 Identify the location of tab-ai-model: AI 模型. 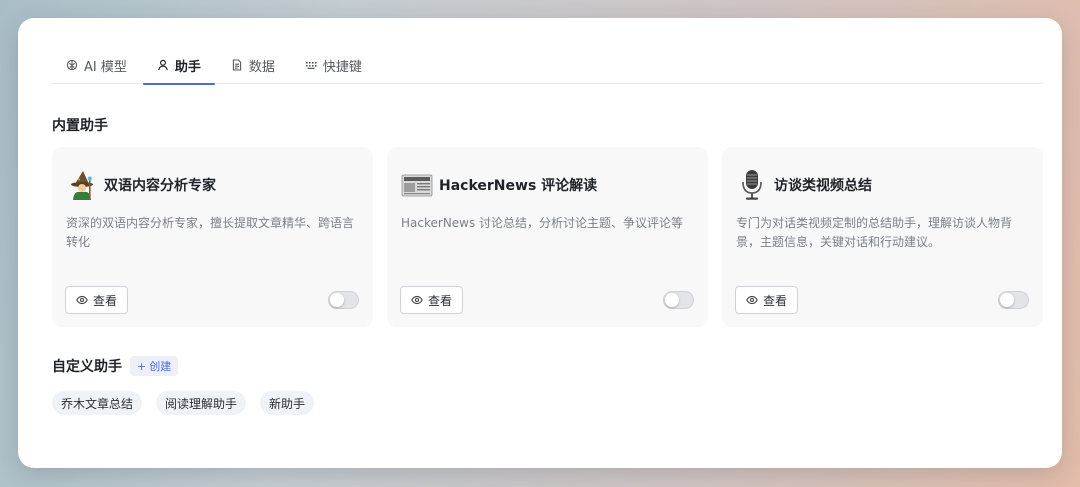
(96, 65).